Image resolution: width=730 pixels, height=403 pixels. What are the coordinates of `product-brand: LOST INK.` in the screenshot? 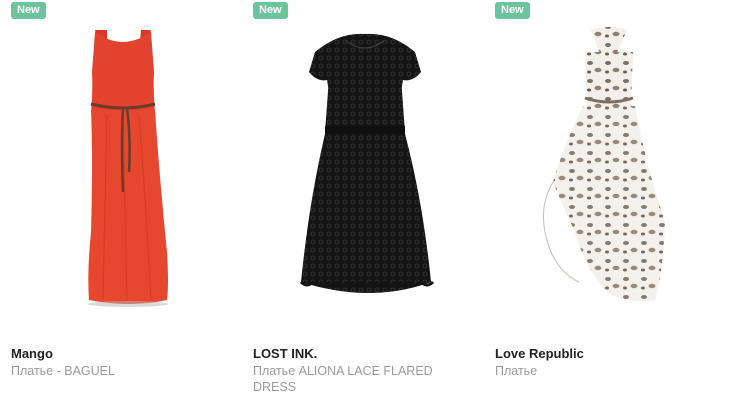 It's located at (285, 353).